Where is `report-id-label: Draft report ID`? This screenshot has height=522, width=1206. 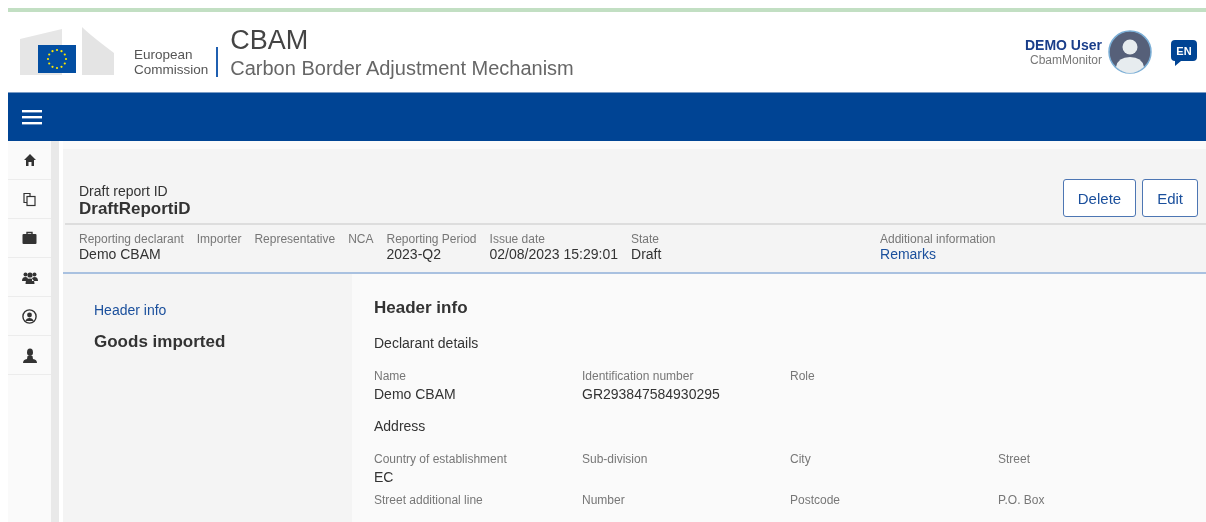 report-id-label: Draft report ID is located at coordinates (124, 191).